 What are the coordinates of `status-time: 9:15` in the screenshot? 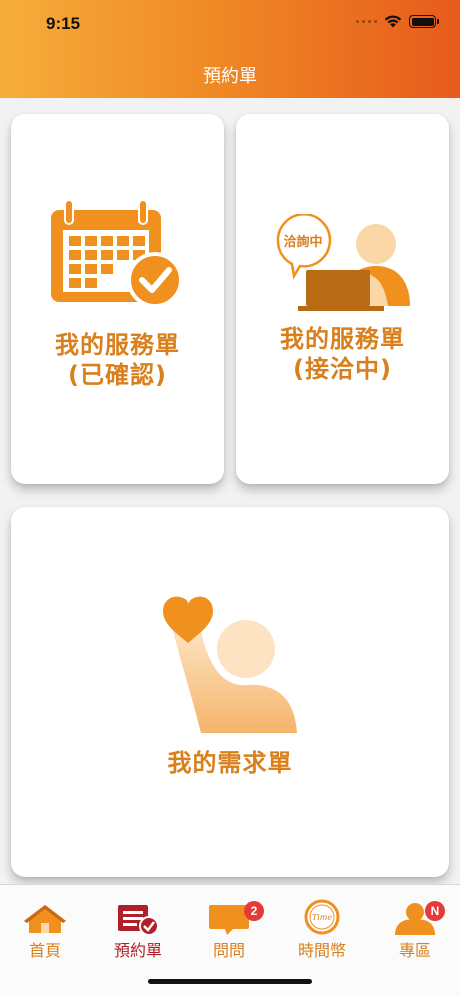 It's located at (63, 23).